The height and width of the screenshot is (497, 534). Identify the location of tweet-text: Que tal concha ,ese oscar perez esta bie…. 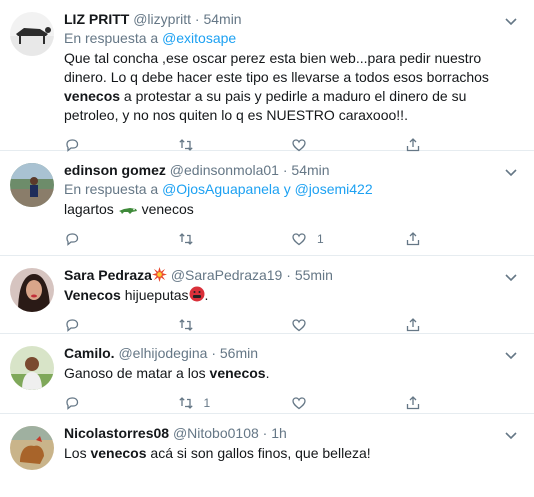
(291, 87).